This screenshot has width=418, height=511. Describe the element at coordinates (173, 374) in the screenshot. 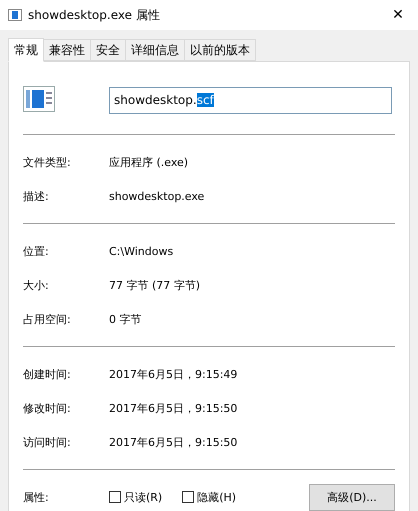

I see `property-value: 2017年6月5日，9:15:49` at that location.